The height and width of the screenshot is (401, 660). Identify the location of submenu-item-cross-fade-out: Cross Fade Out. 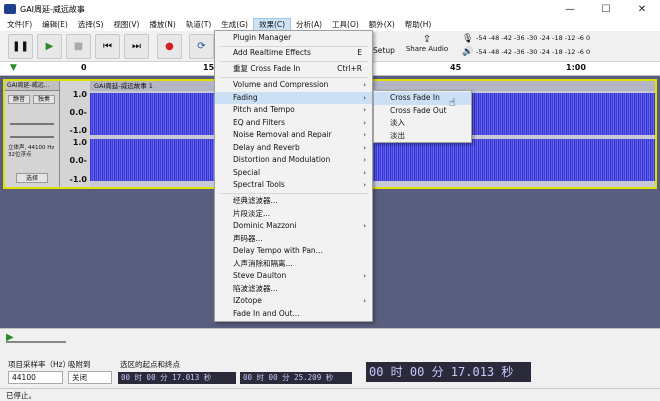
(422, 111).